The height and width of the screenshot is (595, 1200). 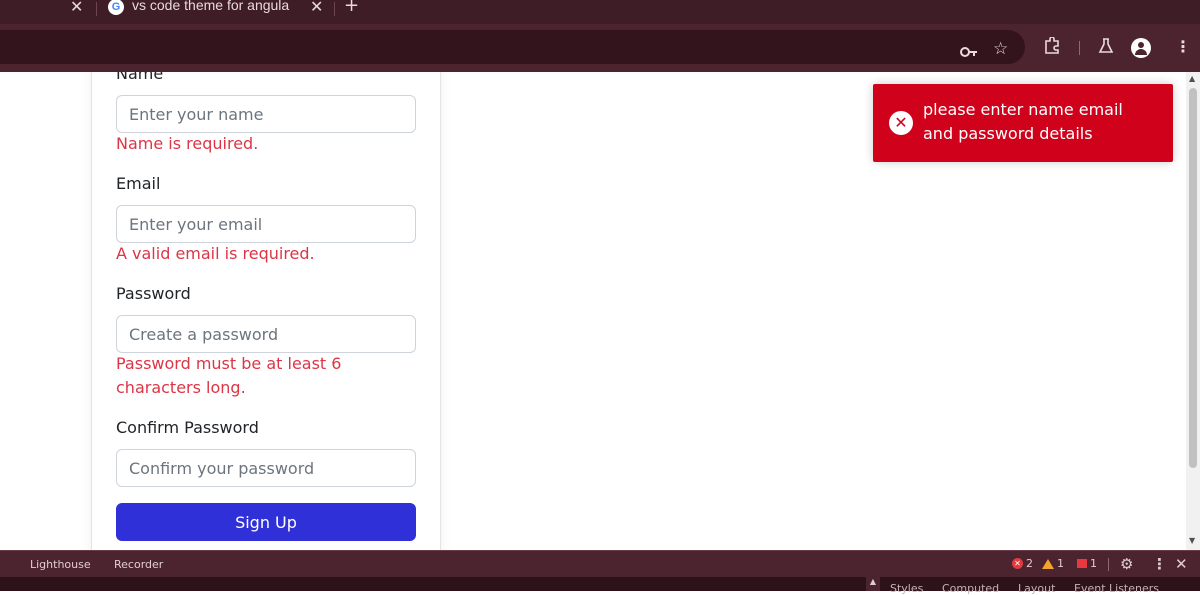 I want to click on error-count: ✕ 2, so click(x=1022, y=563).